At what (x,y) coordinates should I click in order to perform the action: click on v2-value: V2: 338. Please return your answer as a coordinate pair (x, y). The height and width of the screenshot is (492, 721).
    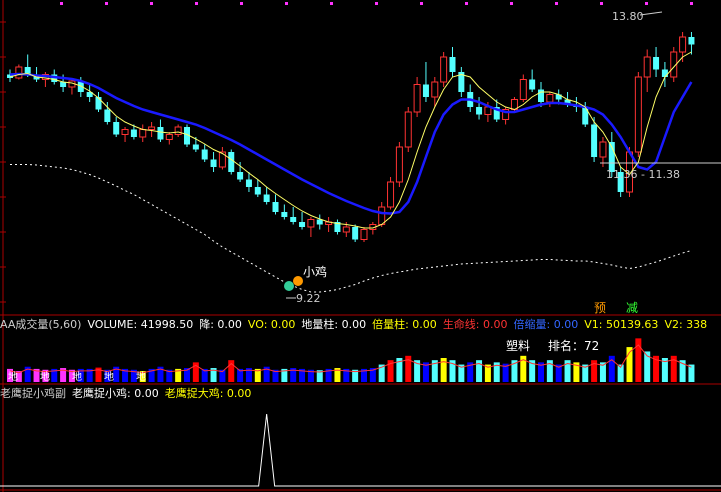
    Looking at the image, I should click on (686, 324).